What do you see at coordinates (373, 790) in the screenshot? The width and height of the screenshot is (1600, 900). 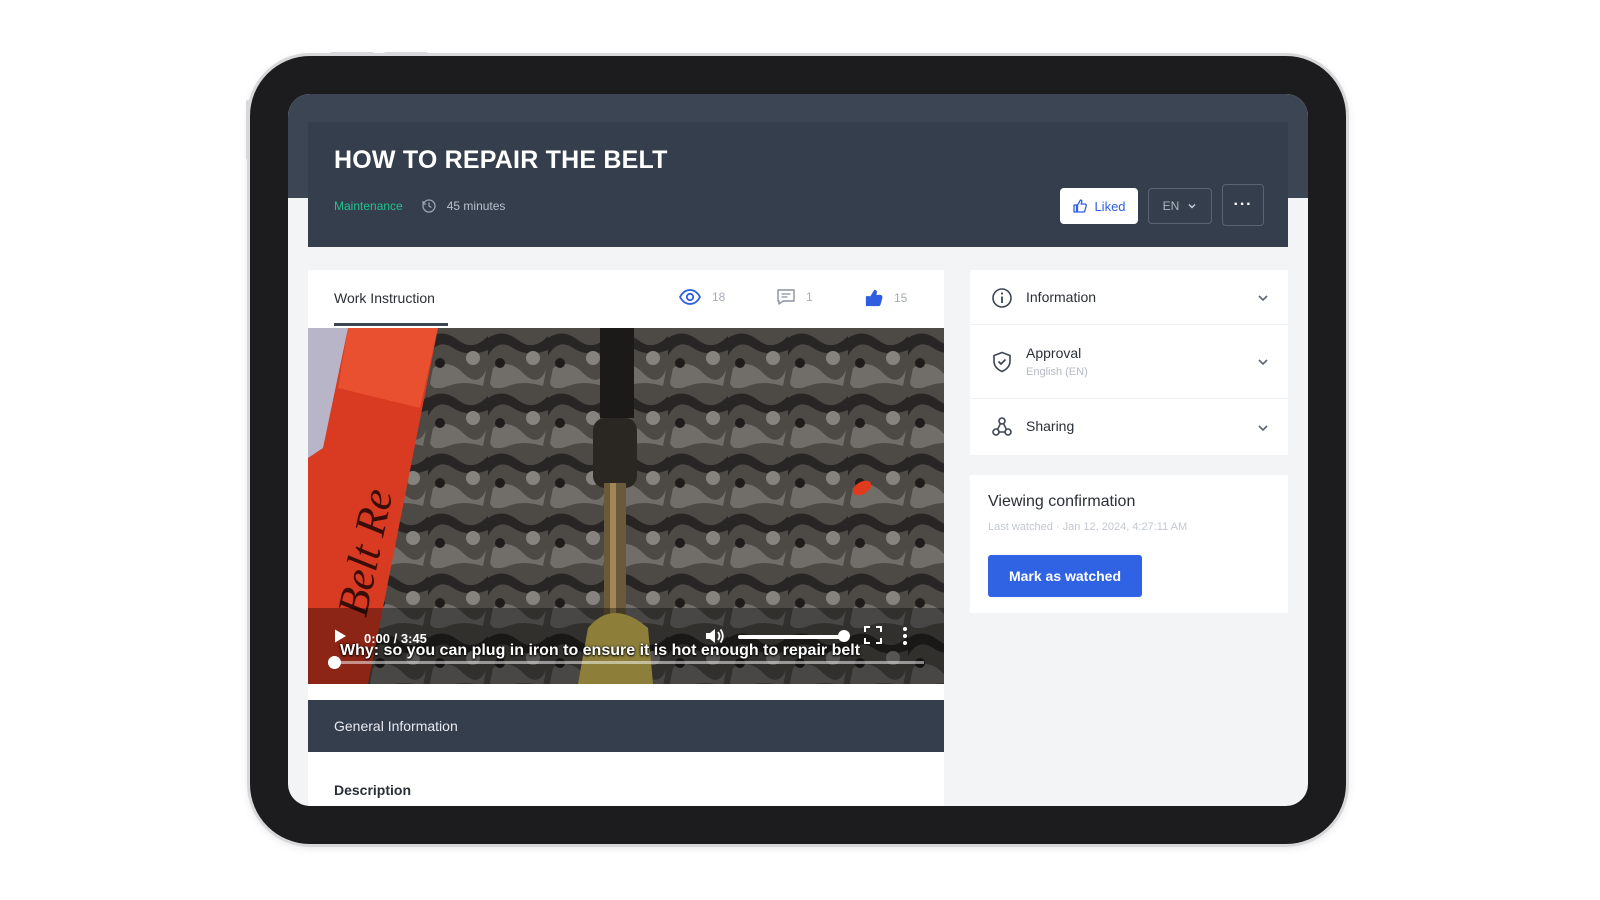 I see `description-heading: Description` at bounding box center [373, 790].